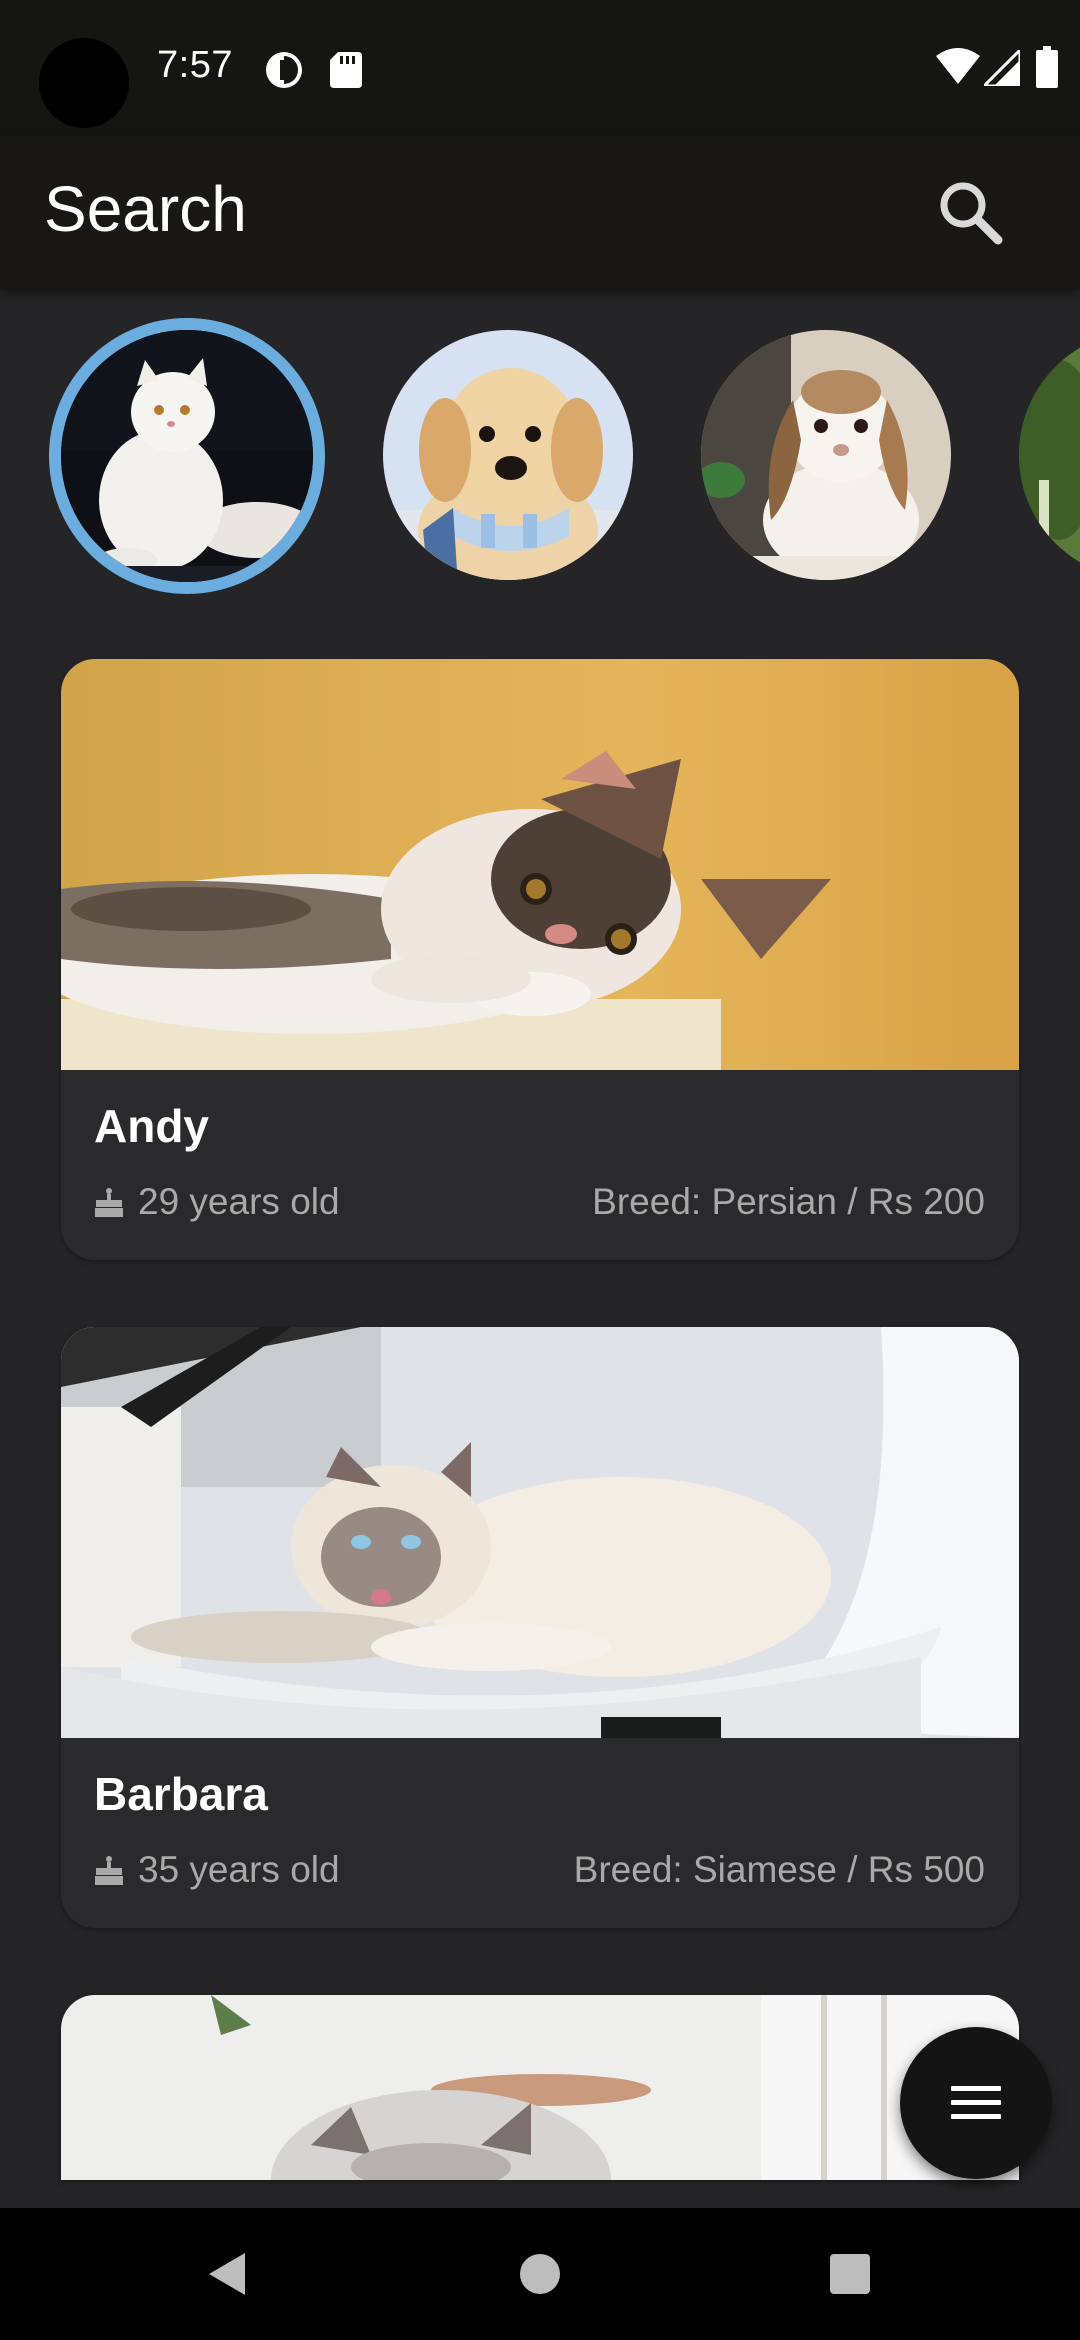 The image size is (1080, 2340). Describe the element at coordinates (1047, 67) in the screenshot. I see `battery-icon` at that location.